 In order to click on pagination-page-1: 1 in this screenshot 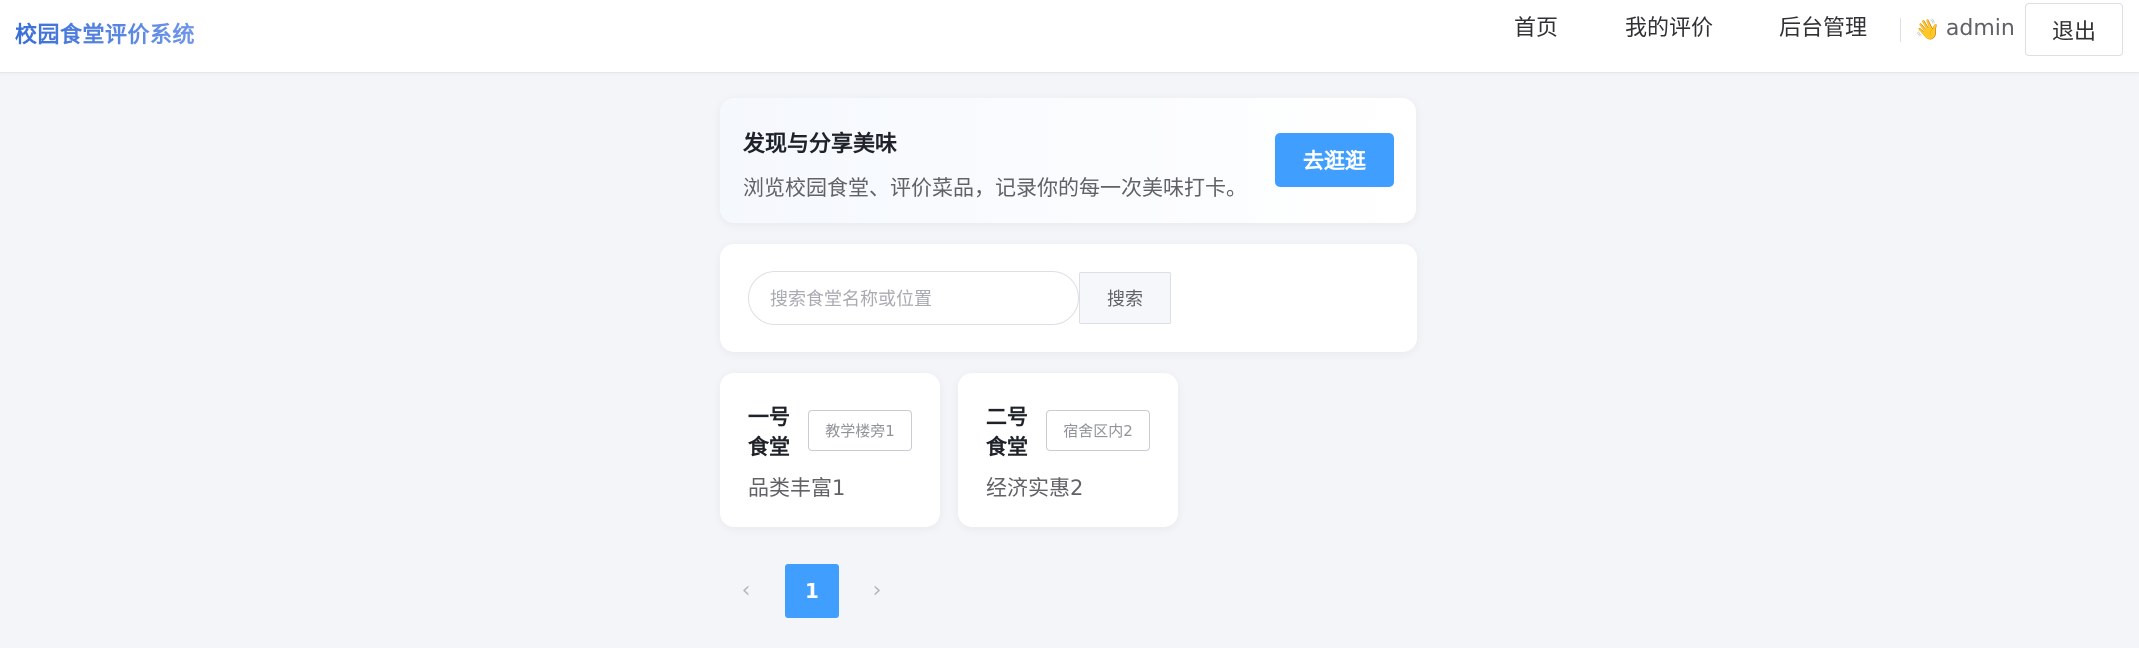, I will do `click(812, 591)`.